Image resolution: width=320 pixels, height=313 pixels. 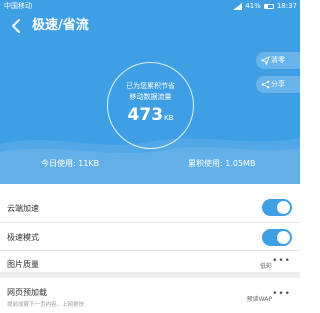 What do you see at coordinates (23, 208) in the screenshot?
I see `cloud-accel-label: 云端加速` at bounding box center [23, 208].